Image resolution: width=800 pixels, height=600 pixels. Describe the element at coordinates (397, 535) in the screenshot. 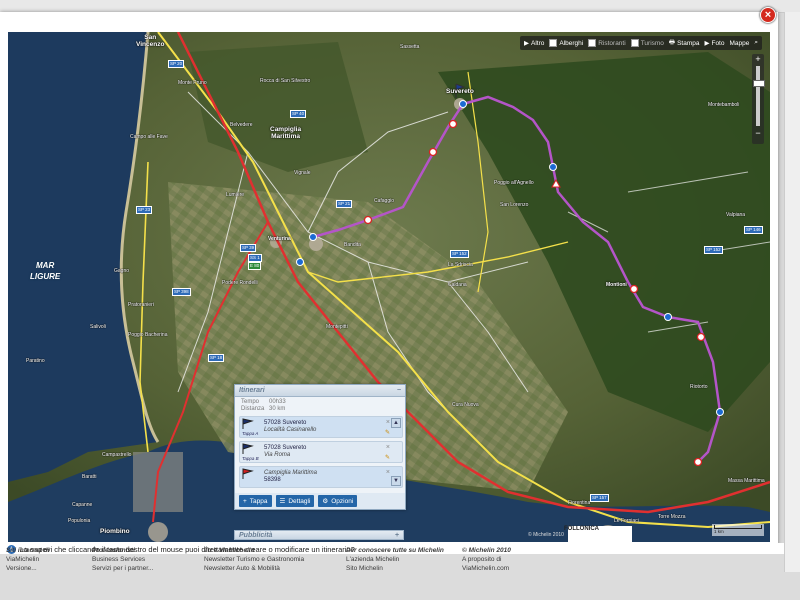

I see `expand-icon: +` at that location.